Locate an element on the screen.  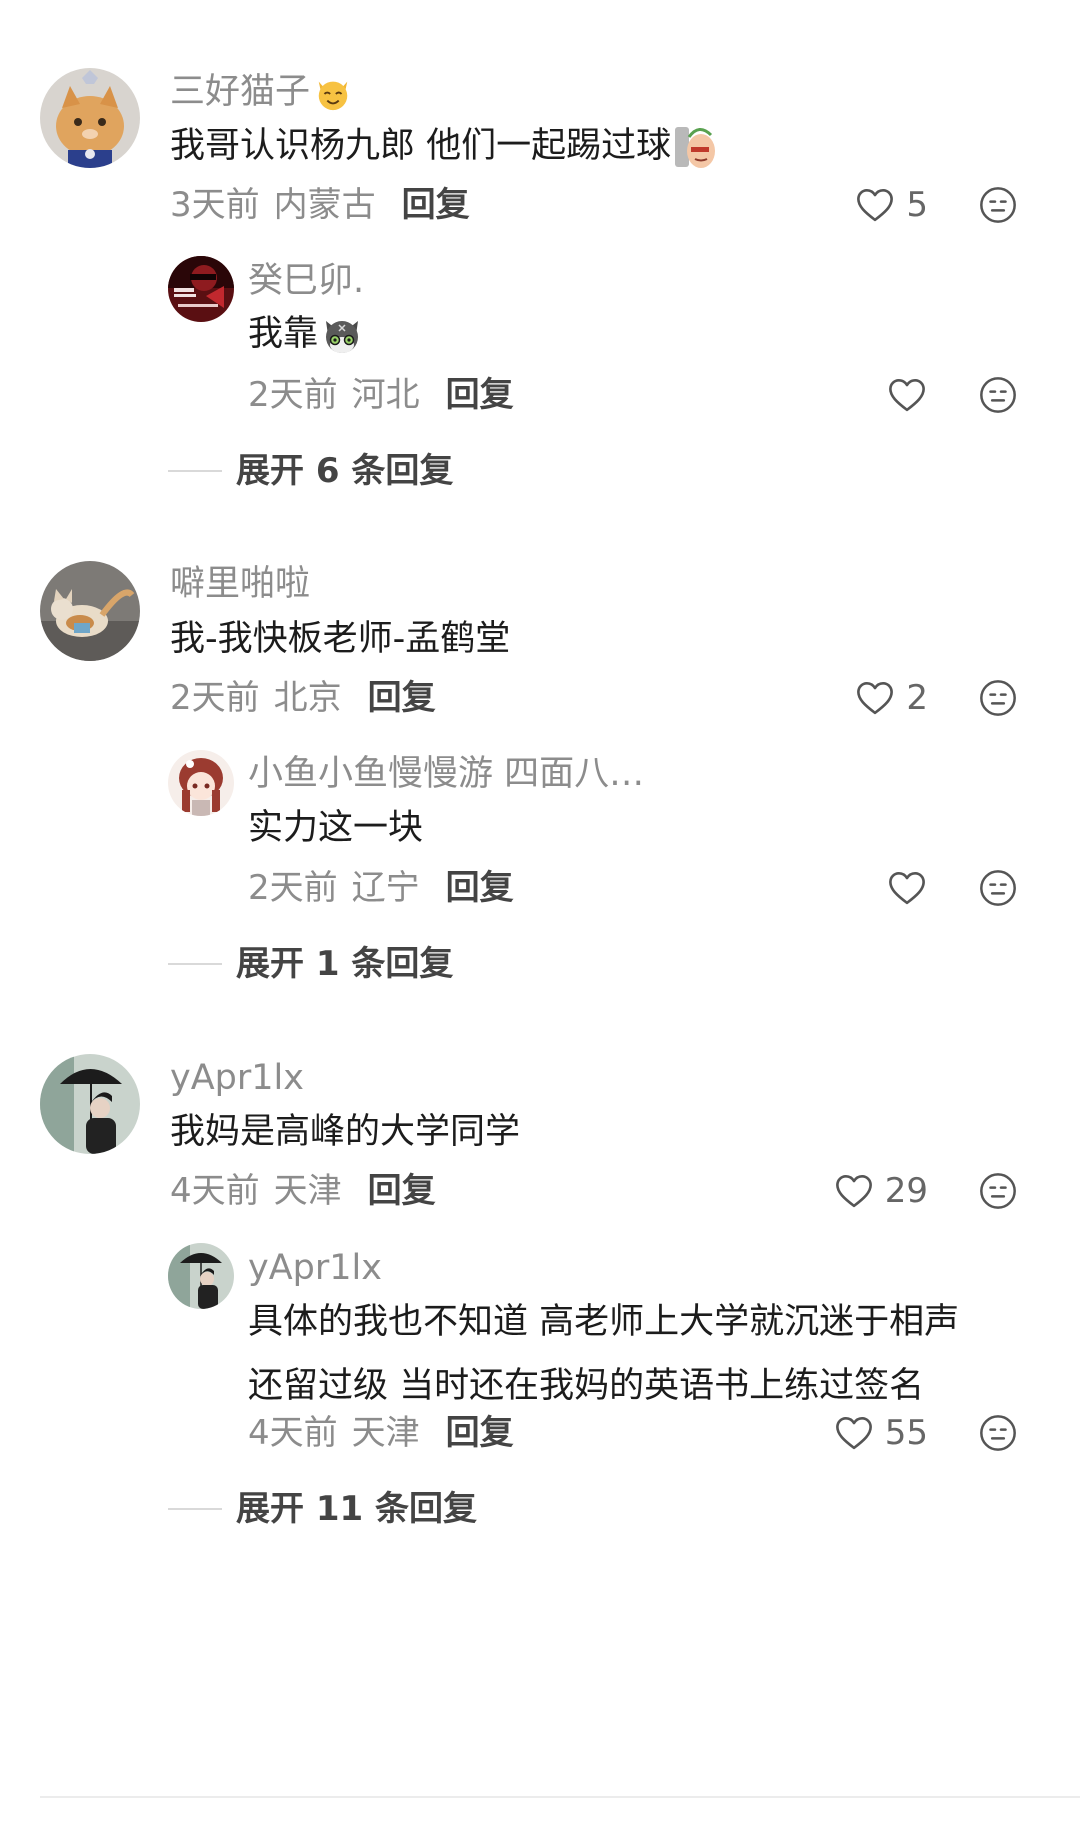
comment-meta: 2天前 北京 回复 is located at coordinates (303, 698).